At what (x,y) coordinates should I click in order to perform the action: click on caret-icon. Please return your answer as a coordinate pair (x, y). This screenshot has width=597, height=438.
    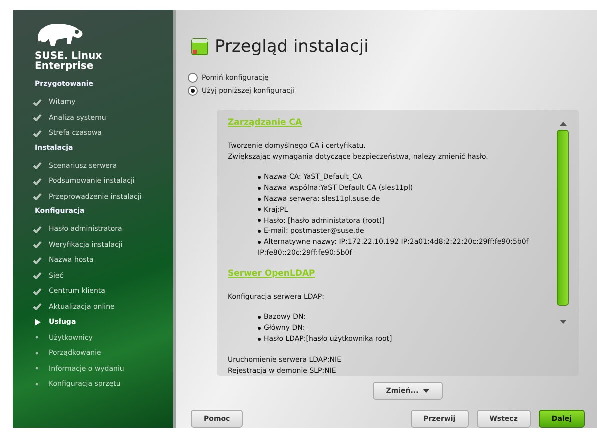
    Looking at the image, I should click on (426, 391).